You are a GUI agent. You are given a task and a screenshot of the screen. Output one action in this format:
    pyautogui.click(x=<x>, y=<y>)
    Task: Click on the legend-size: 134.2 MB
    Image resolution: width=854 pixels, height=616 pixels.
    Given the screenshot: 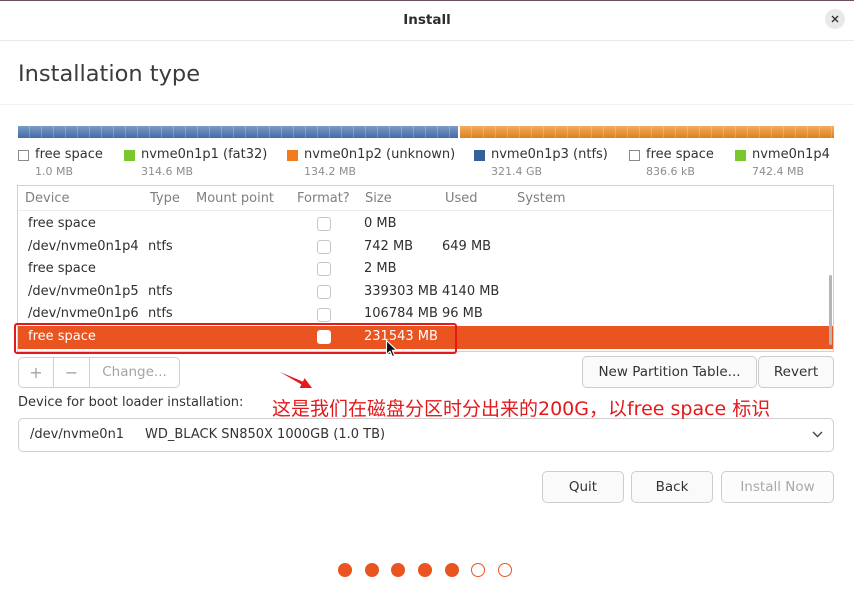 What is the action you would take?
    pyautogui.click(x=330, y=171)
    